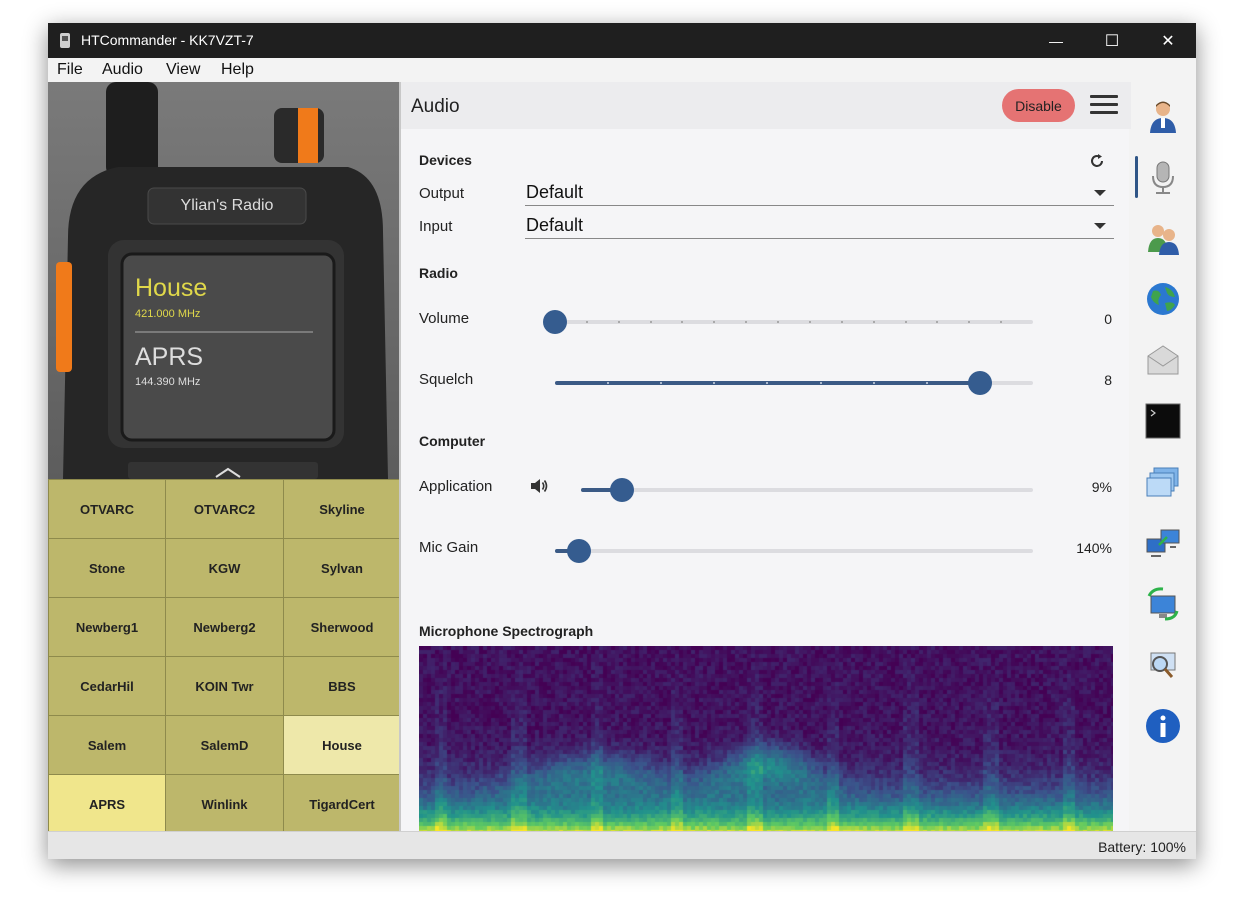  I want to click on vfo-a-frequency: 421.000 MHz, so click(168, 314).